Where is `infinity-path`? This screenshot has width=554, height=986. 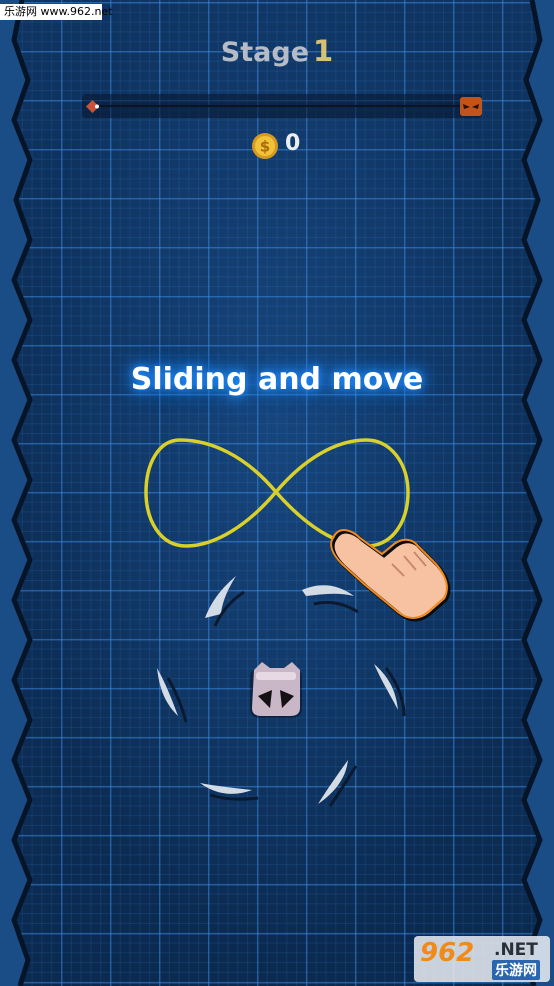
infinity-path is located at coordinates (277, 493).